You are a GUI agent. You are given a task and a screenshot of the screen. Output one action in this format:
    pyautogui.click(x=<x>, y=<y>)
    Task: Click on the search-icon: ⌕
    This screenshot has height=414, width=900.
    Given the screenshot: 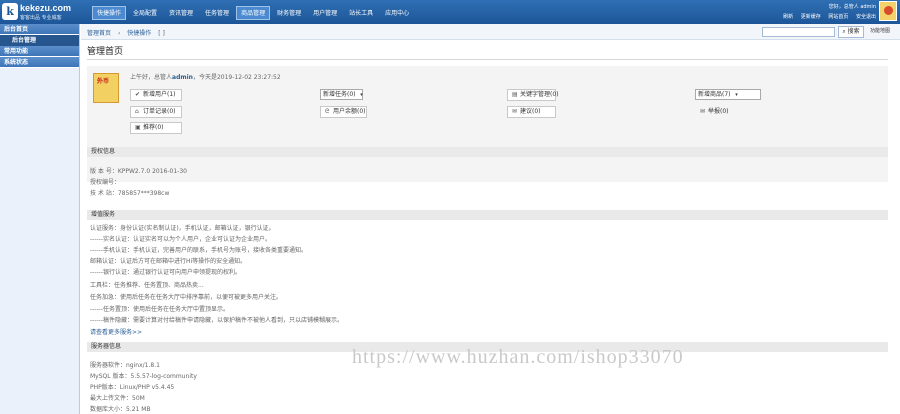 What is the action you would take?
    pyautogui.click(x=844, y=31)
    